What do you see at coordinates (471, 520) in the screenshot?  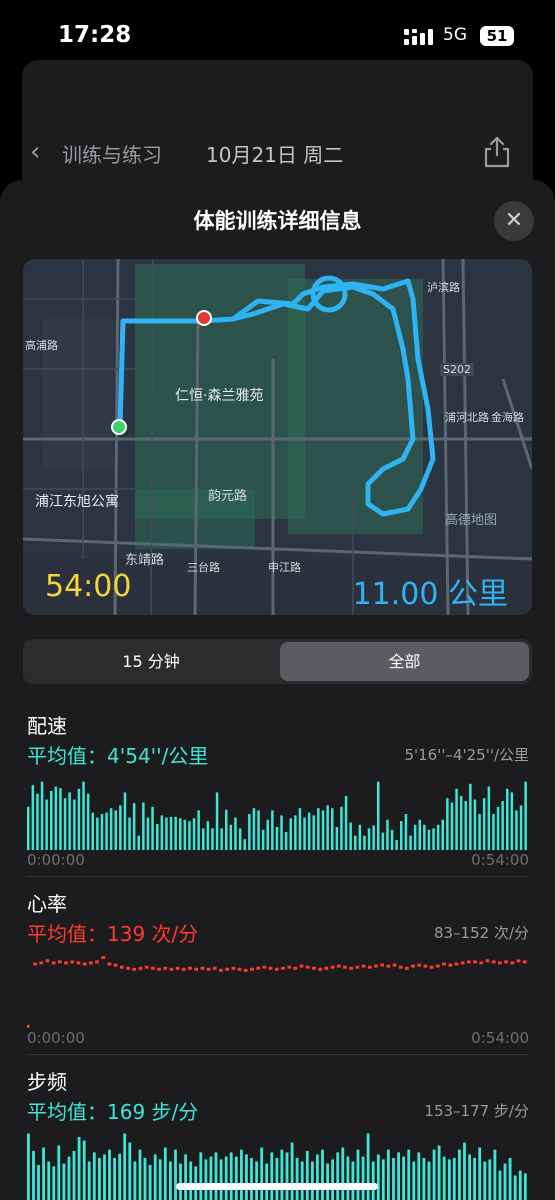 I see `map-attribution: 高德地图` at bounding box center [471, 520].